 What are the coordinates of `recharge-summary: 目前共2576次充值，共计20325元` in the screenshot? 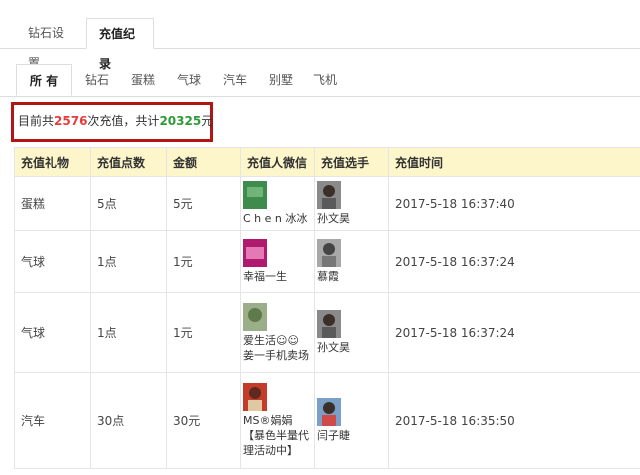 It's located at (115, 120).